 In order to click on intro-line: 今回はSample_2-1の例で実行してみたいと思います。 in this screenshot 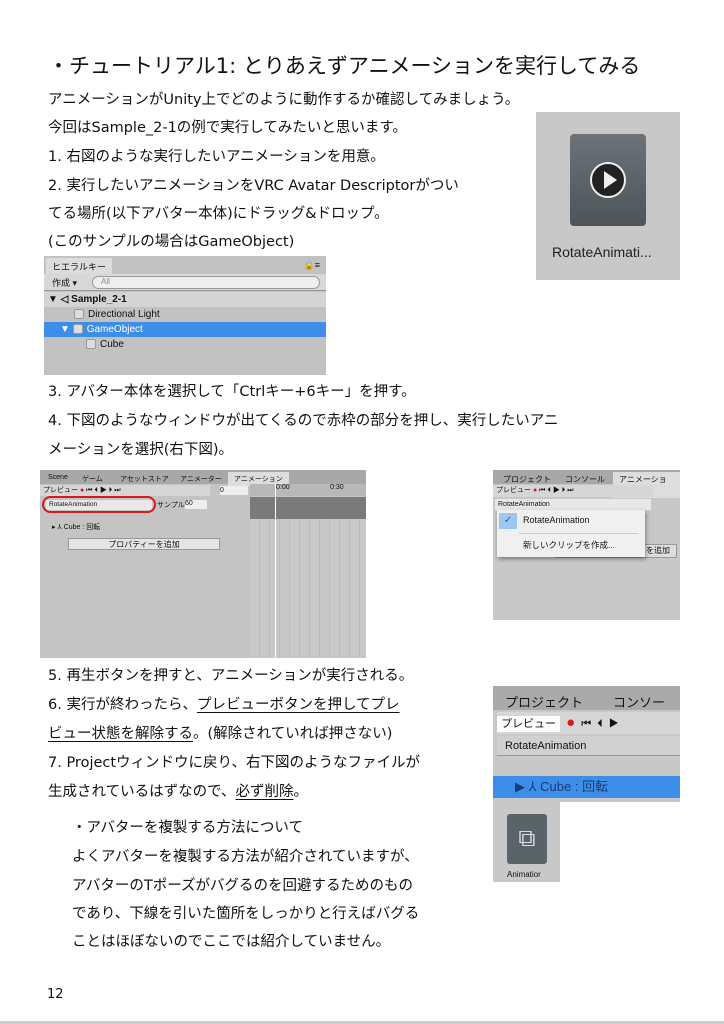, I will do `click(227, 128)`.